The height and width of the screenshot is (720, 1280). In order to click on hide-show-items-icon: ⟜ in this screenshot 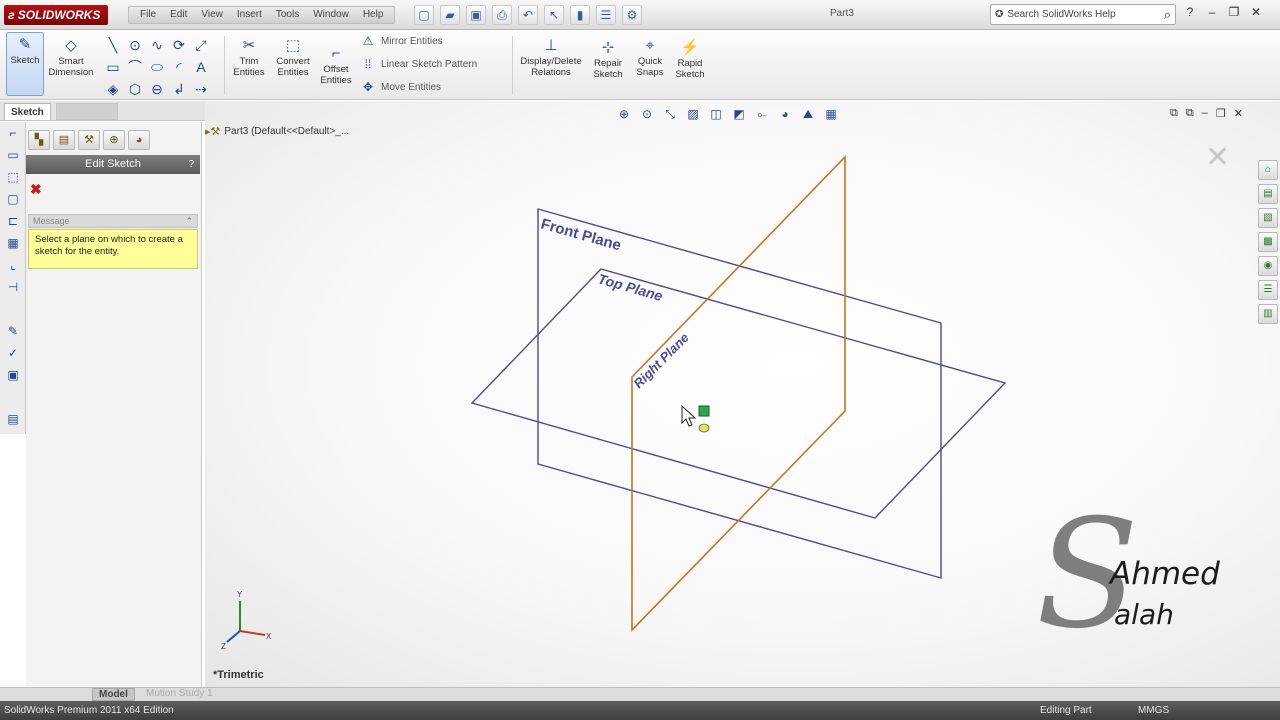, I will do `click(762, 114)`.